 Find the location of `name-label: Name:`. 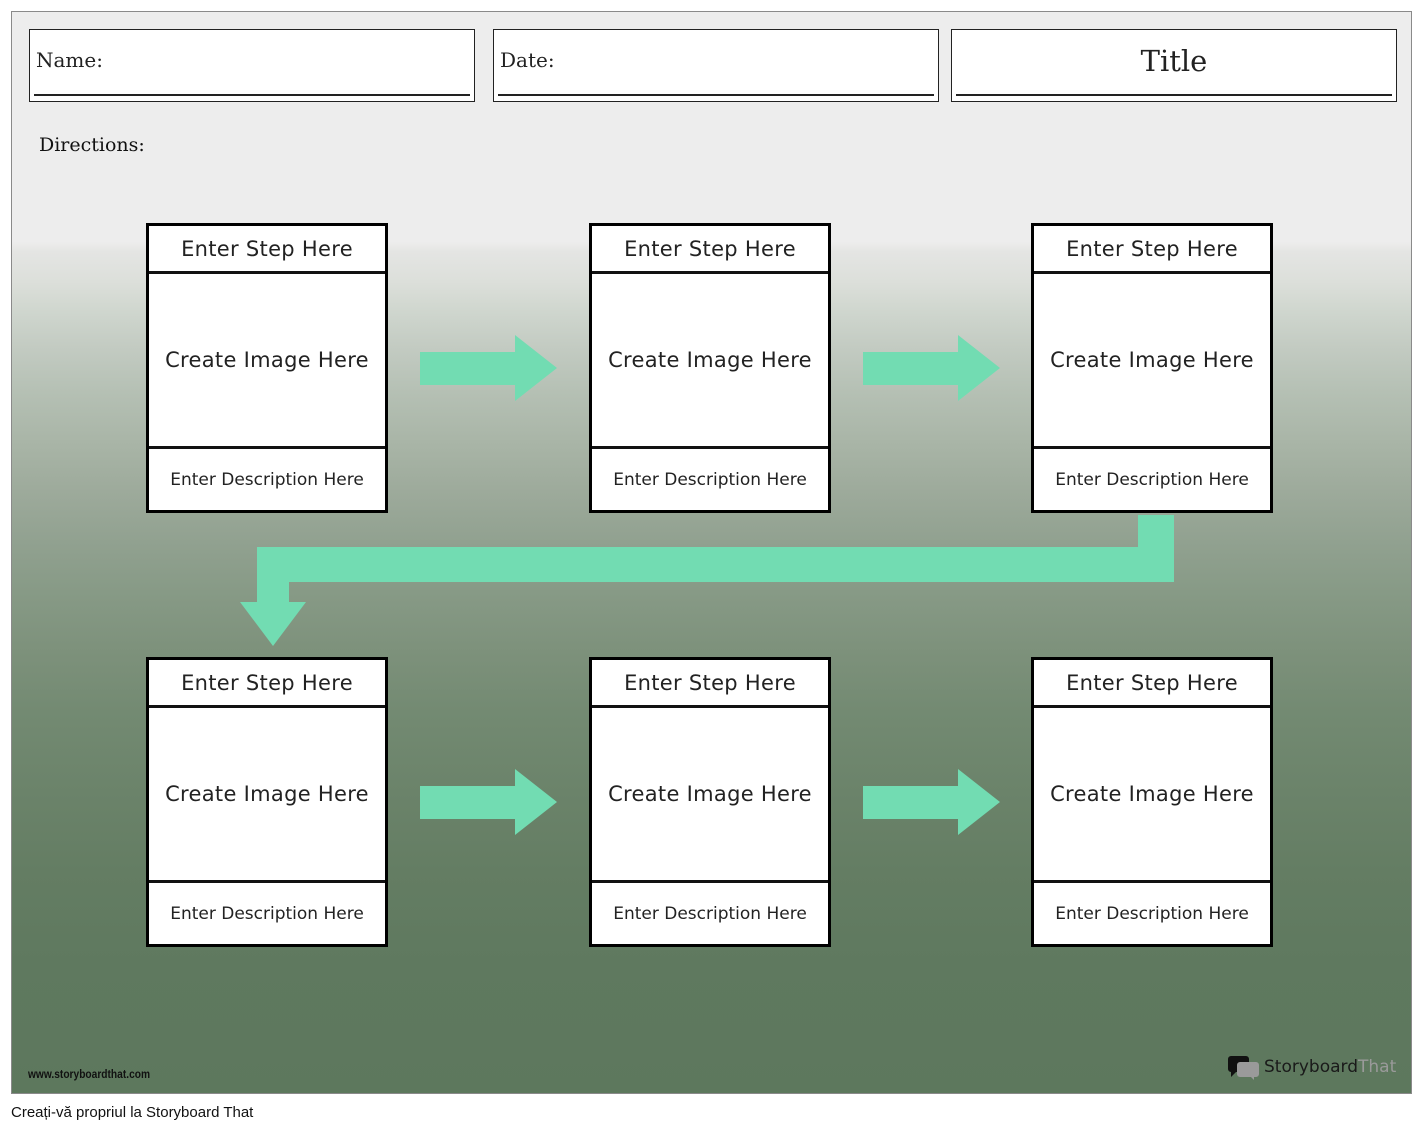

name-label: Name: is located at coordinates (69, 60).